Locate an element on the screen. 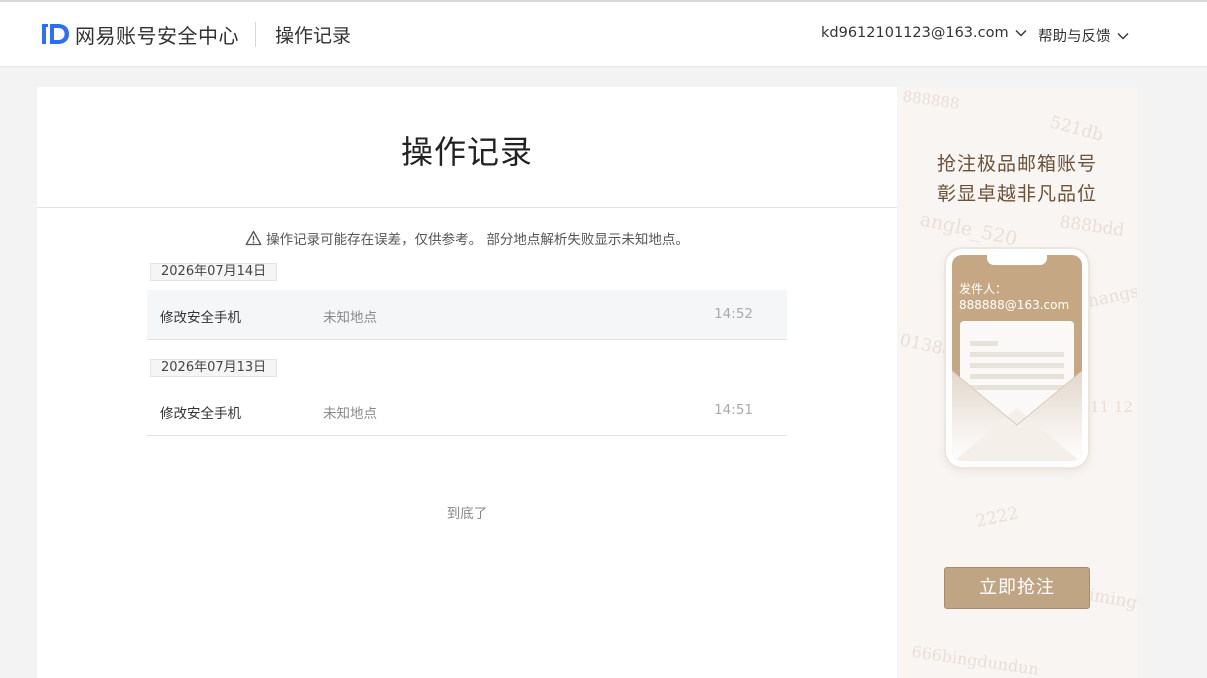  site-logo: 网易账号安全中心 is located at coordinates (140, 34).